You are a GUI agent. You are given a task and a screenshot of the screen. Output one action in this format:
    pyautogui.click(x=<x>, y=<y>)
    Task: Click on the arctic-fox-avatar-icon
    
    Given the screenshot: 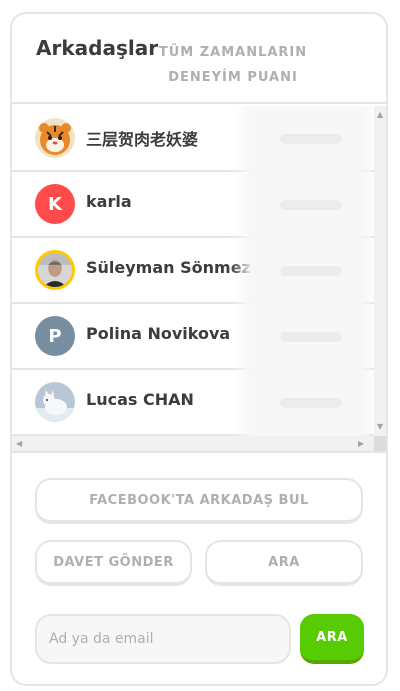 What is the action you would take?
    pyautogui.click(x=55, y=402)
    